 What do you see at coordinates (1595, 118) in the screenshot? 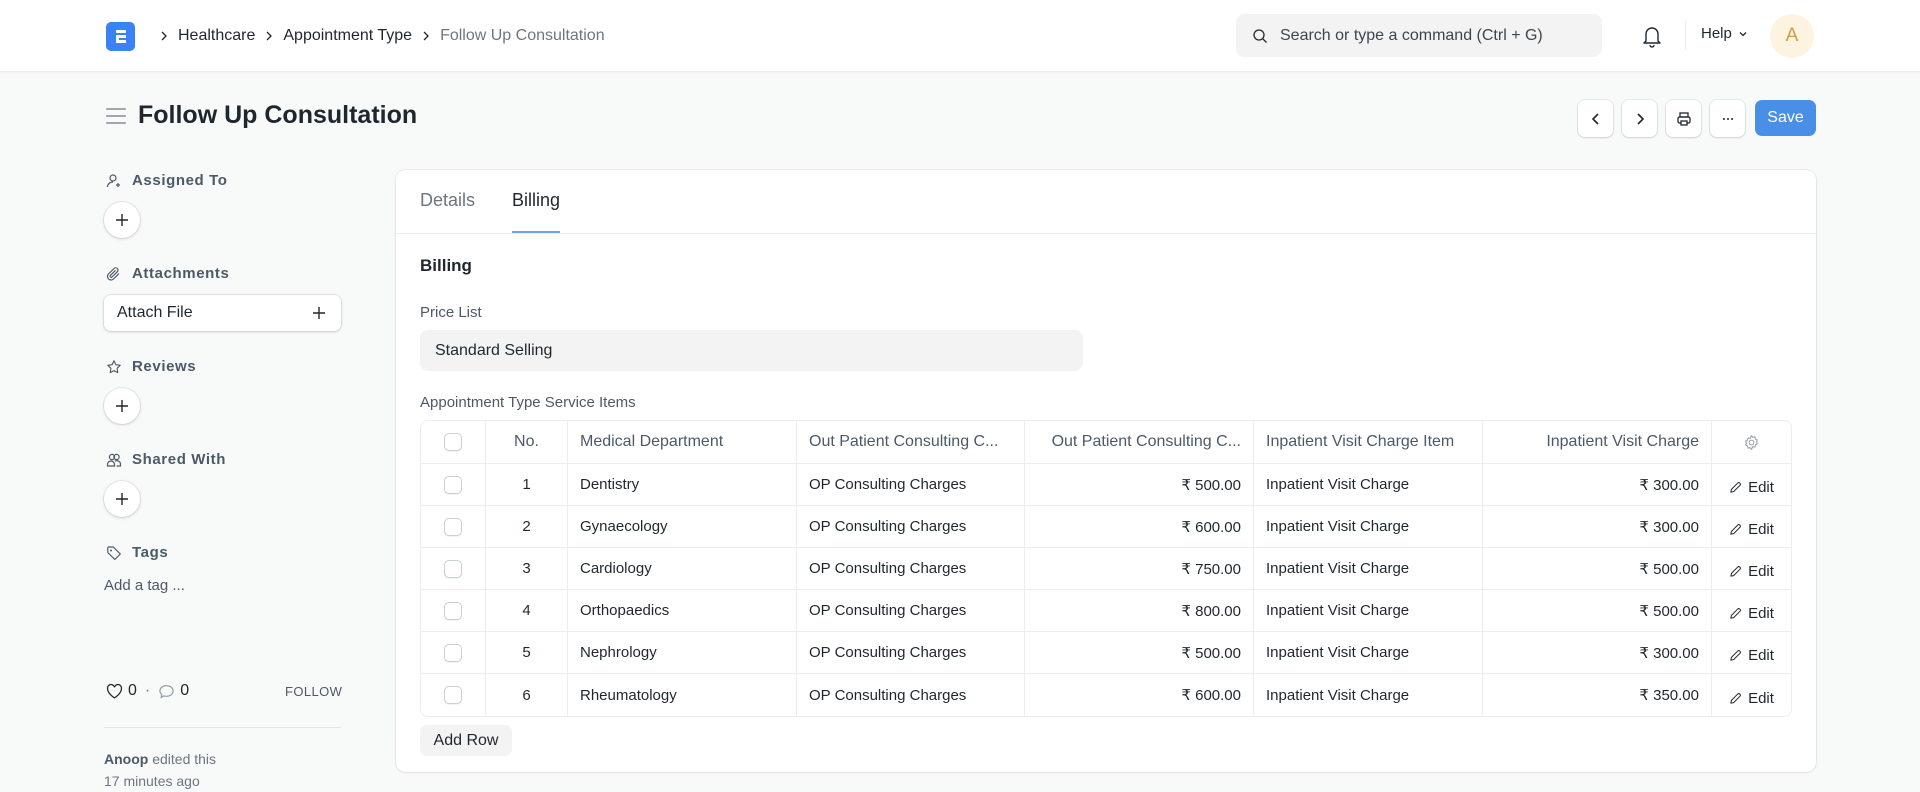
I see `previous-record-button` at bounding box center [1595, 118].